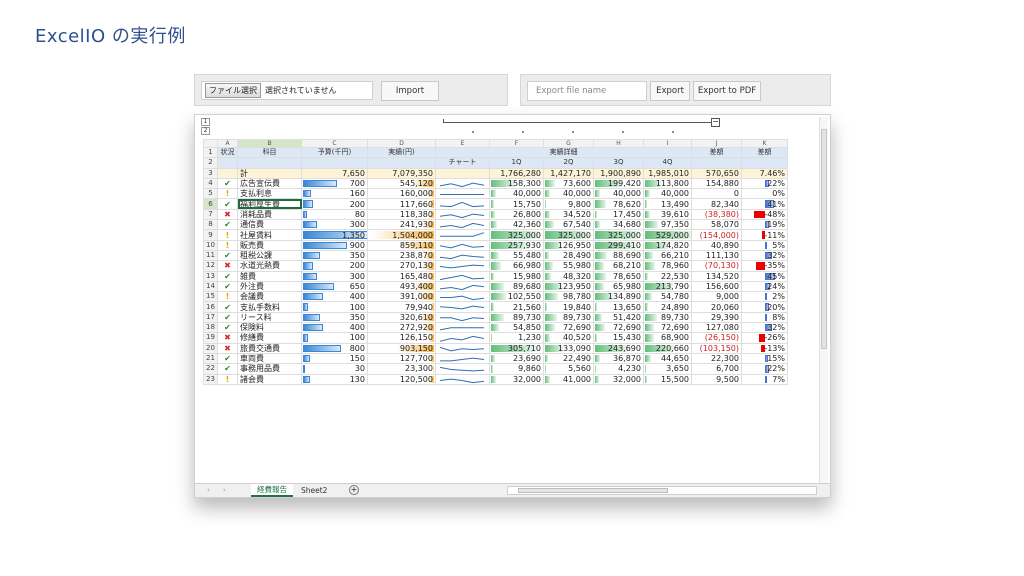  Describe the element at coordinates (210, 358) in the screenshot. I see `row-header: 21` at that location.